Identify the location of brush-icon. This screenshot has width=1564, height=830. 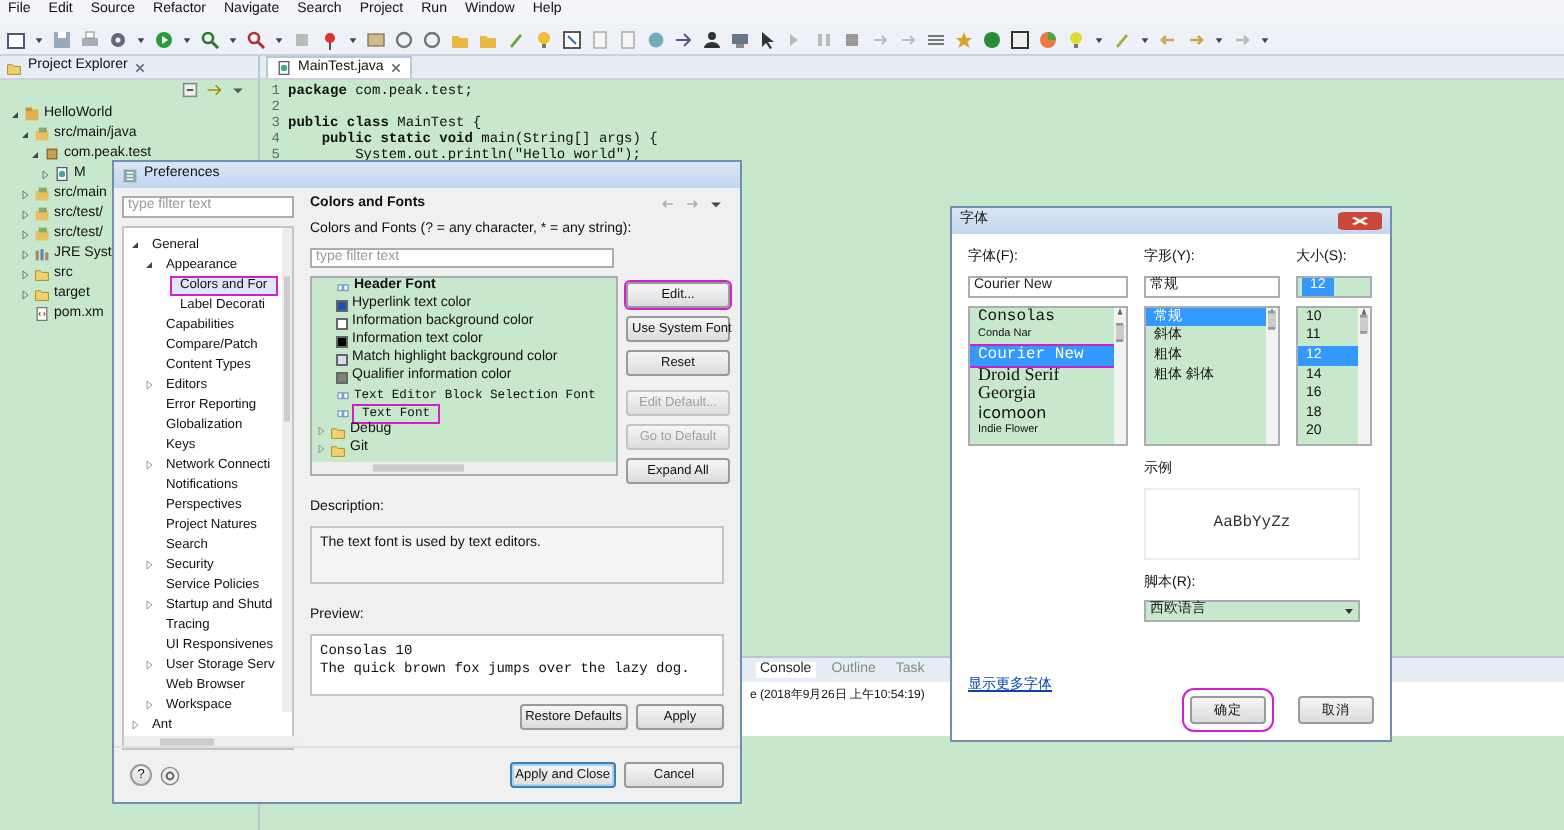
(516, 39).